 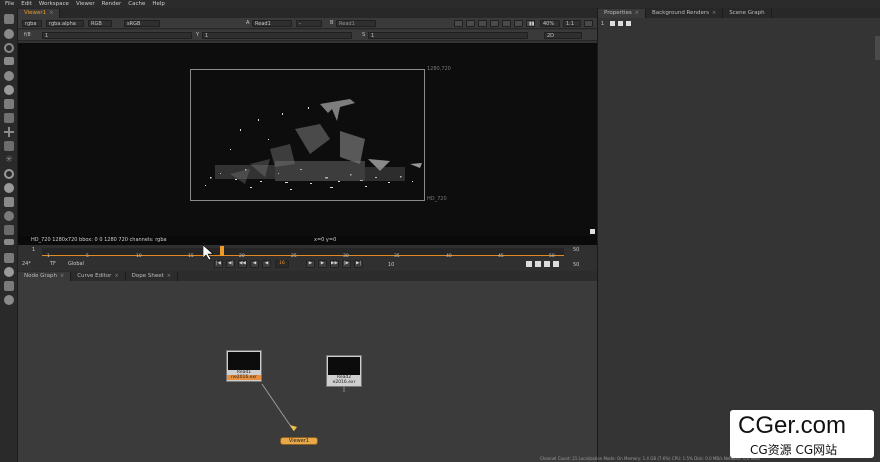 I want to click on lock-icon, so click(x=547, y=264).